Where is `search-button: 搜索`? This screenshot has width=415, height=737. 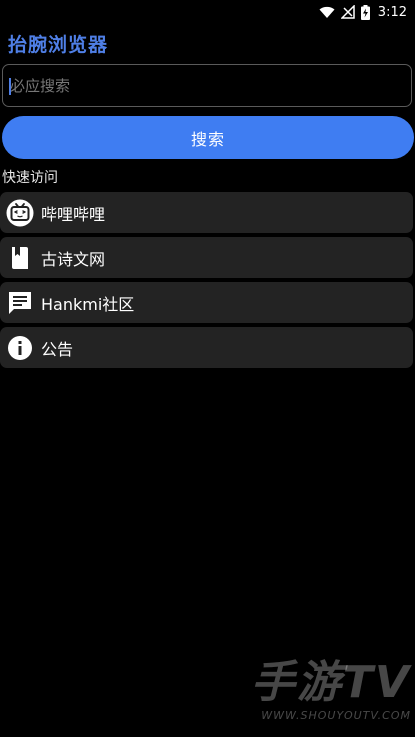
search-button: 搜索 is located at coordinates (208, 137).